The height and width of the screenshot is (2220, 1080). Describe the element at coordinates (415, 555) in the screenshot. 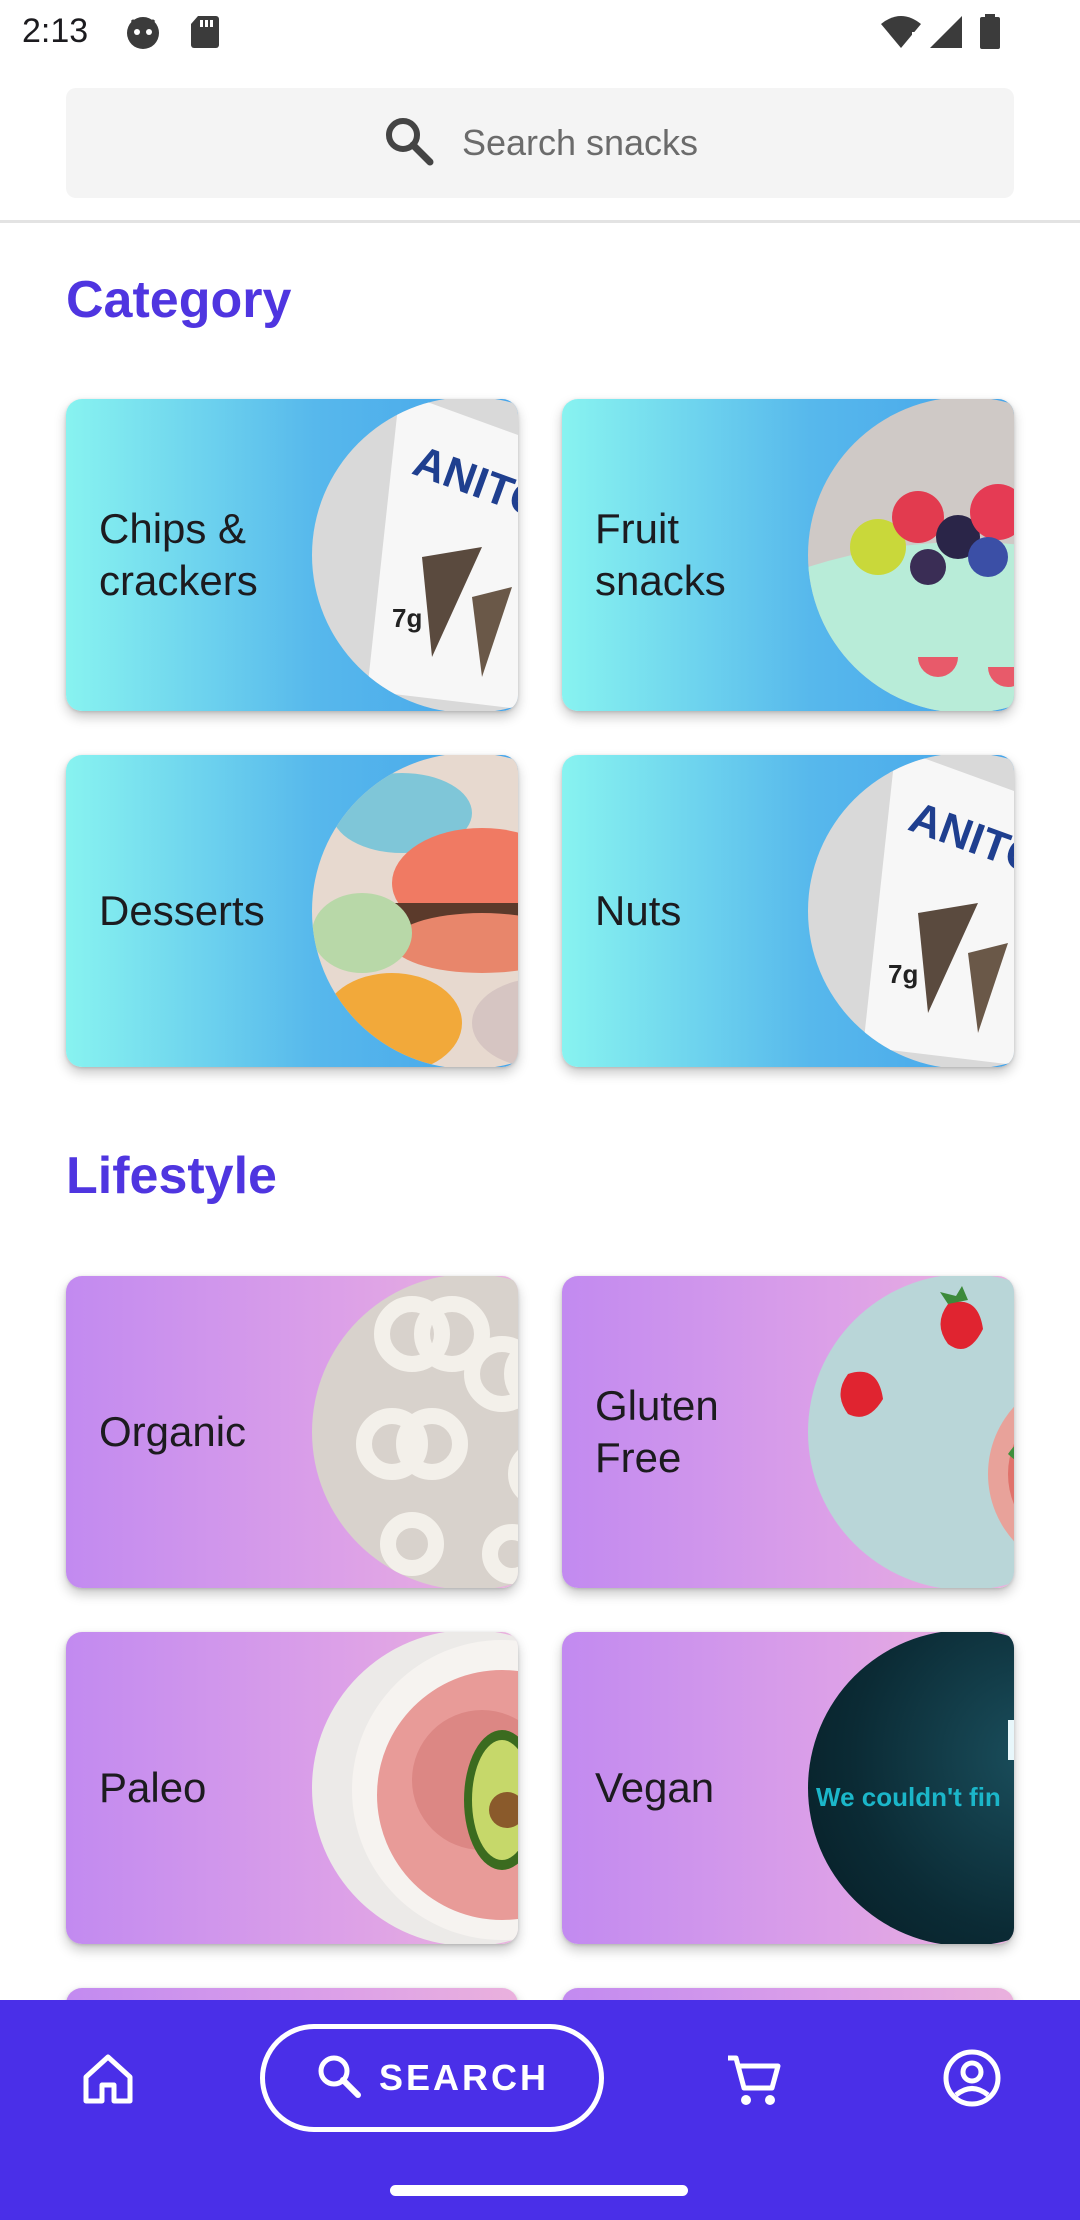

I see `chips-image: ANITOS 7g` at that location.